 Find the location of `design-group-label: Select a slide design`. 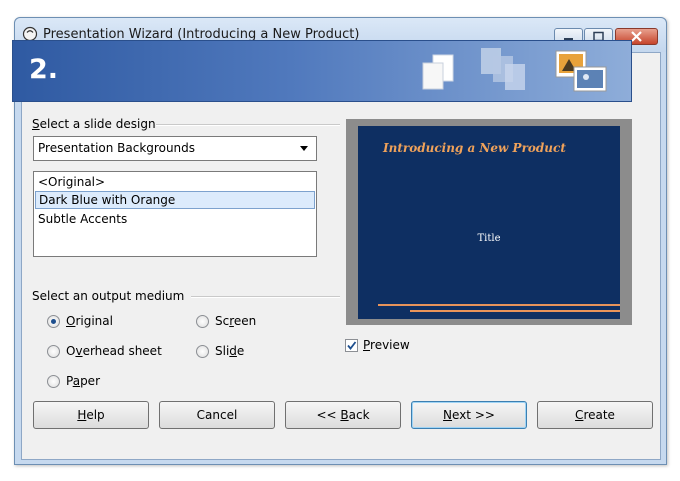

design-group-label: Select a slide design is located at coordinates (94, 124).